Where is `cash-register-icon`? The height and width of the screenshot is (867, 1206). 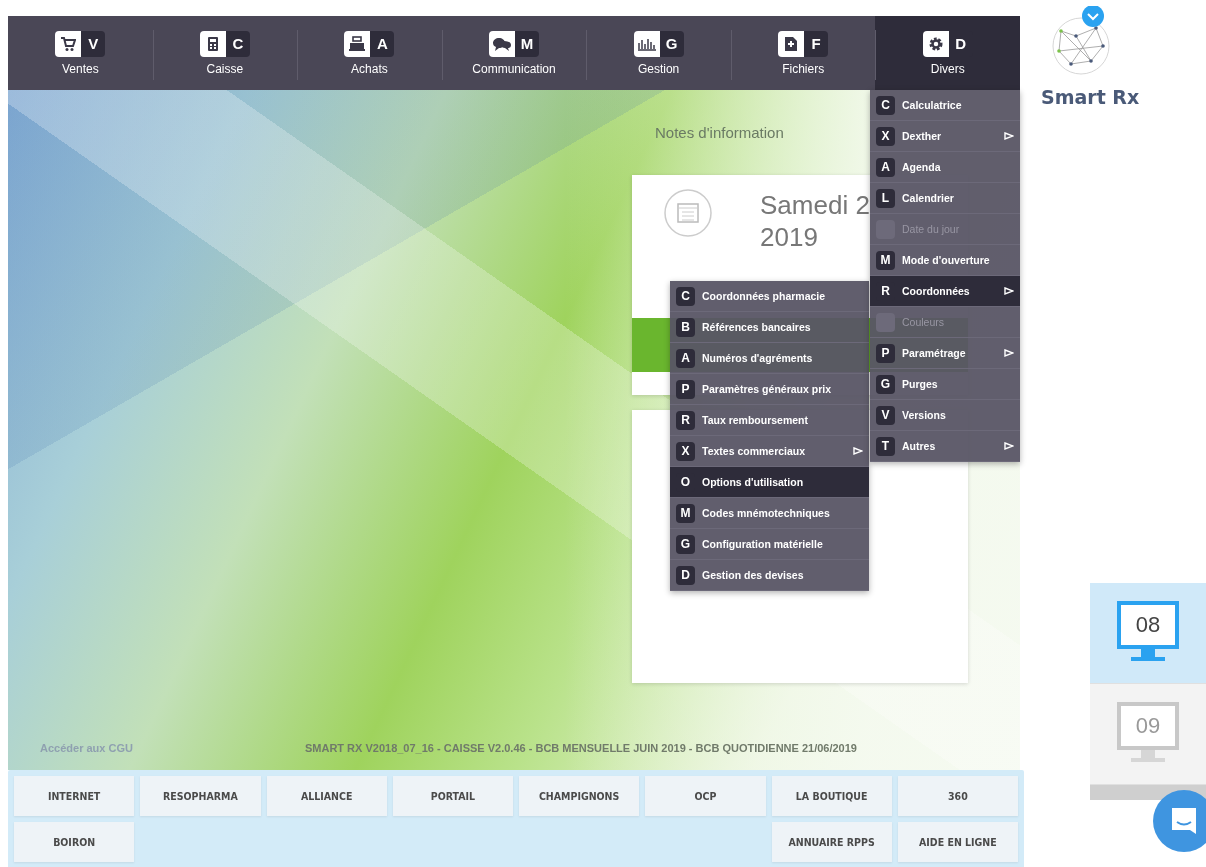 cash-register-icon is located at coordinates (357, 43).